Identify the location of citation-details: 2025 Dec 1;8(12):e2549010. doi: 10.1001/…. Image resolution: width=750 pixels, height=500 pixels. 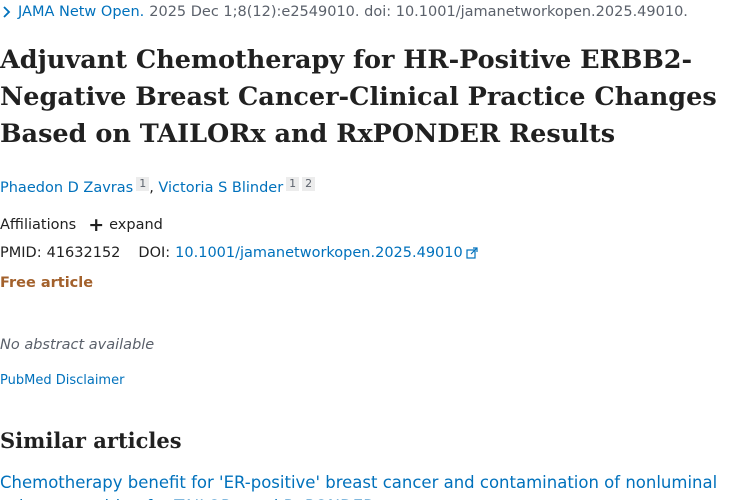
(418, 12).